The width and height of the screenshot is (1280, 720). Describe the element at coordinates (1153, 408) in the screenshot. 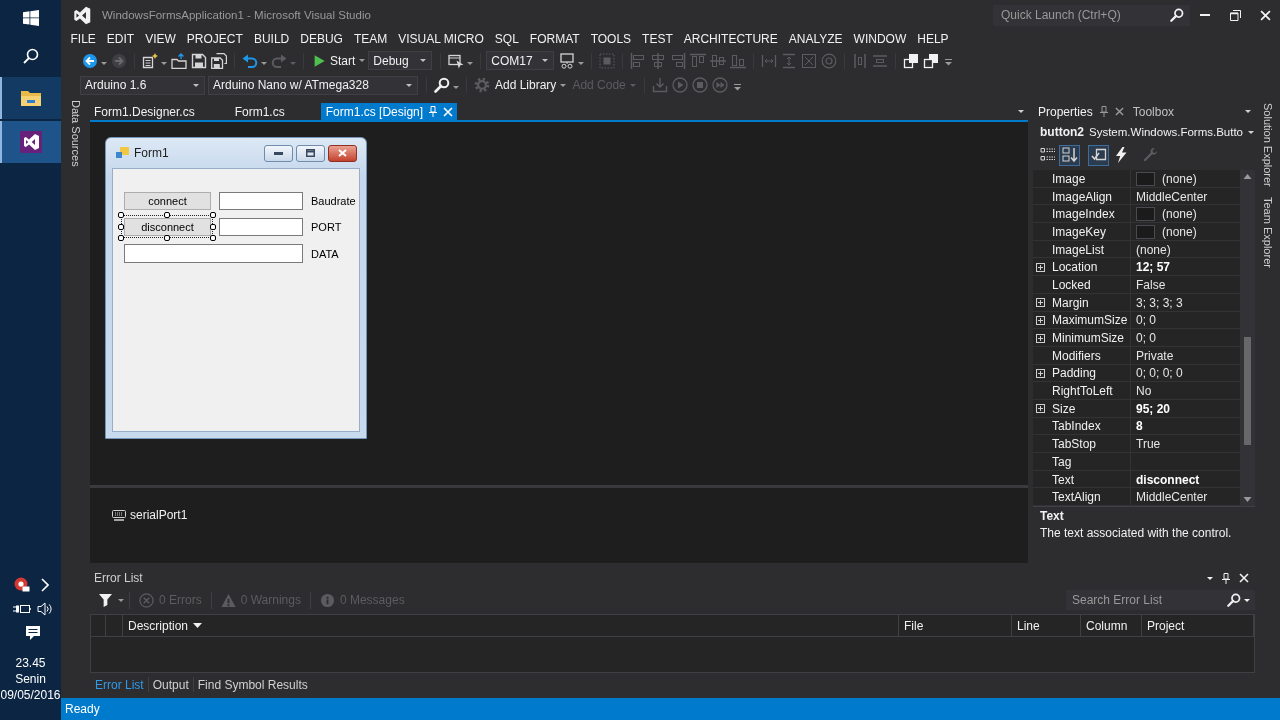

I see `property-value: 95; 20` at that location.